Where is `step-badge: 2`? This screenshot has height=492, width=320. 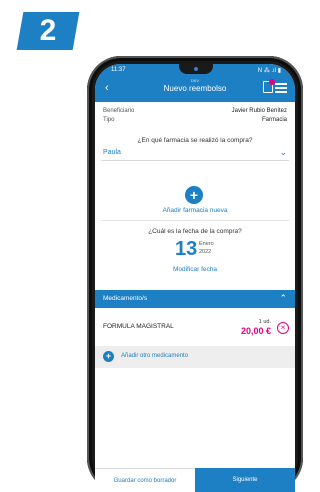 step-badge: 2 is located at coordinates (48, 31).